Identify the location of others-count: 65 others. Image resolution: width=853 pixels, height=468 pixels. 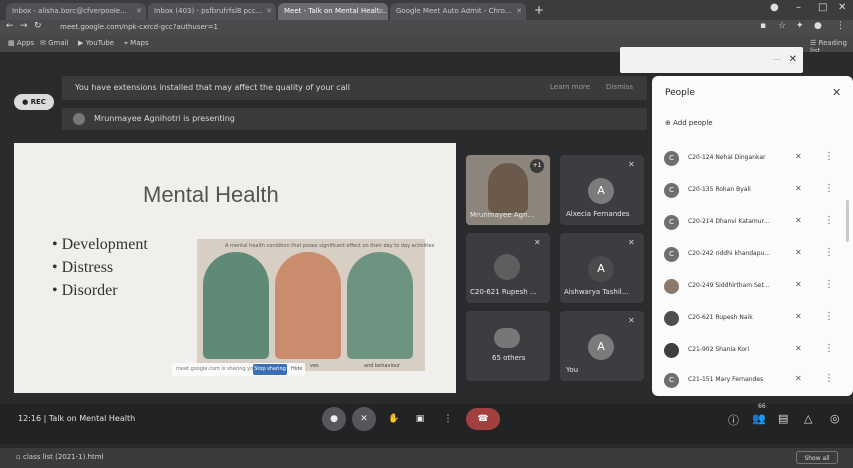
(509, 358).